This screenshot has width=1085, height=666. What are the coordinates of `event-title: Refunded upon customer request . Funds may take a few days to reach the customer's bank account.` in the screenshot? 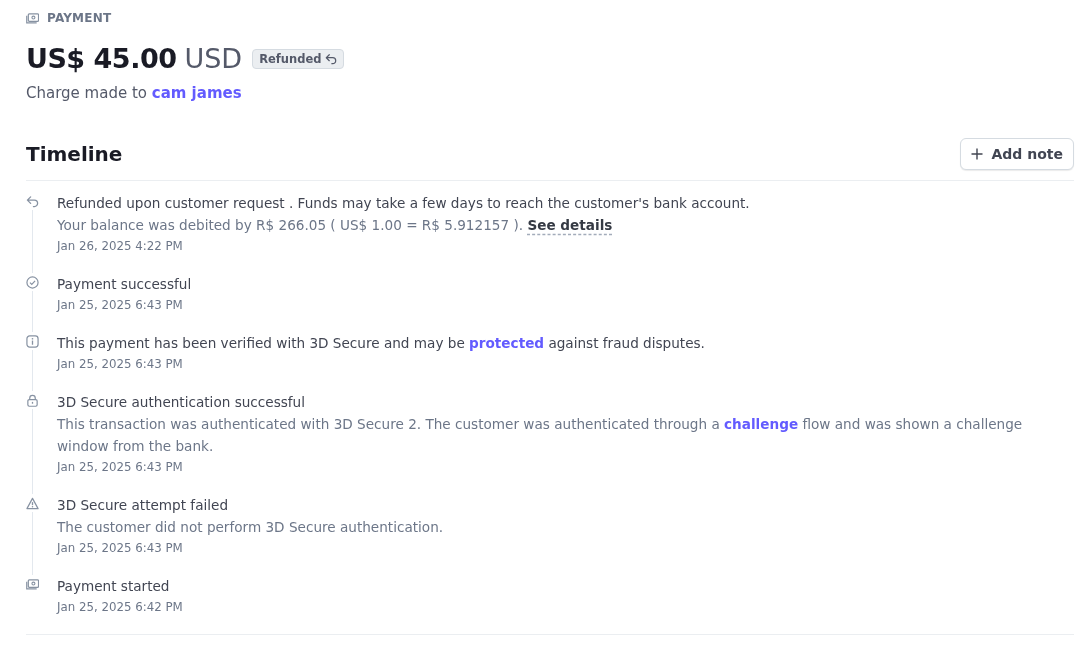 It's located at (404, 203).